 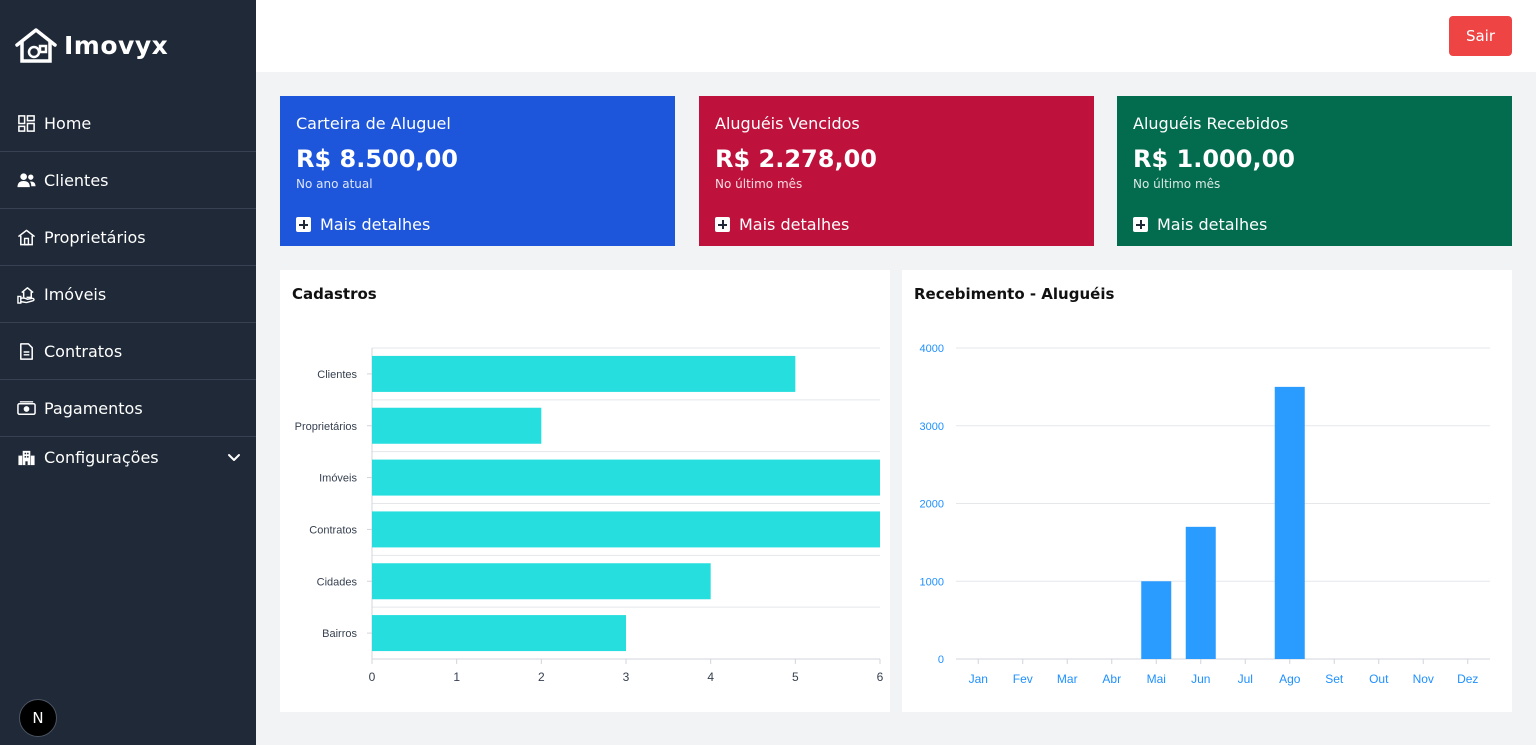 What do you see at coordinates (1467, 679) in the screenshot?
I see `x-tick-label: Dez` at bounding box center [1467, 679].